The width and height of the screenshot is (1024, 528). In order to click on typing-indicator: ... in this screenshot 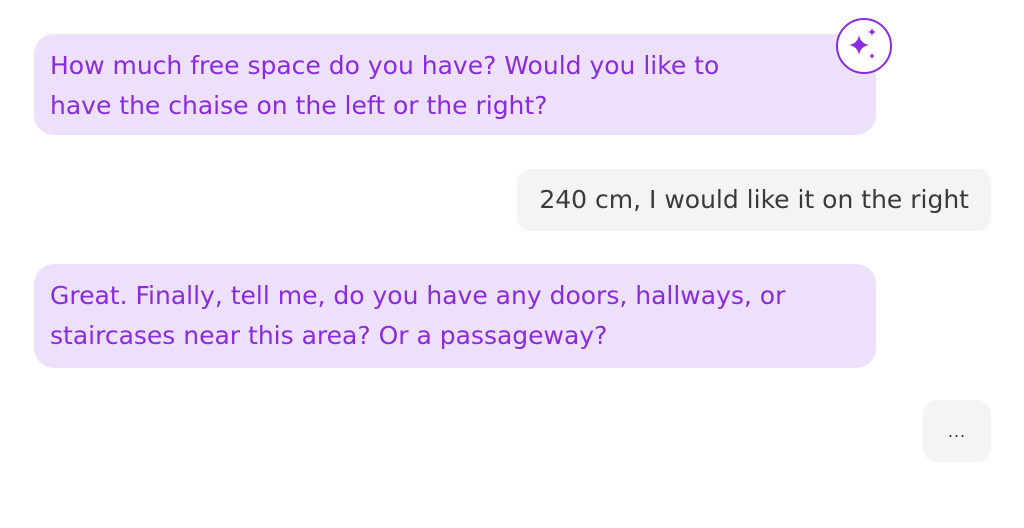, I will do `click(957, 431)`.